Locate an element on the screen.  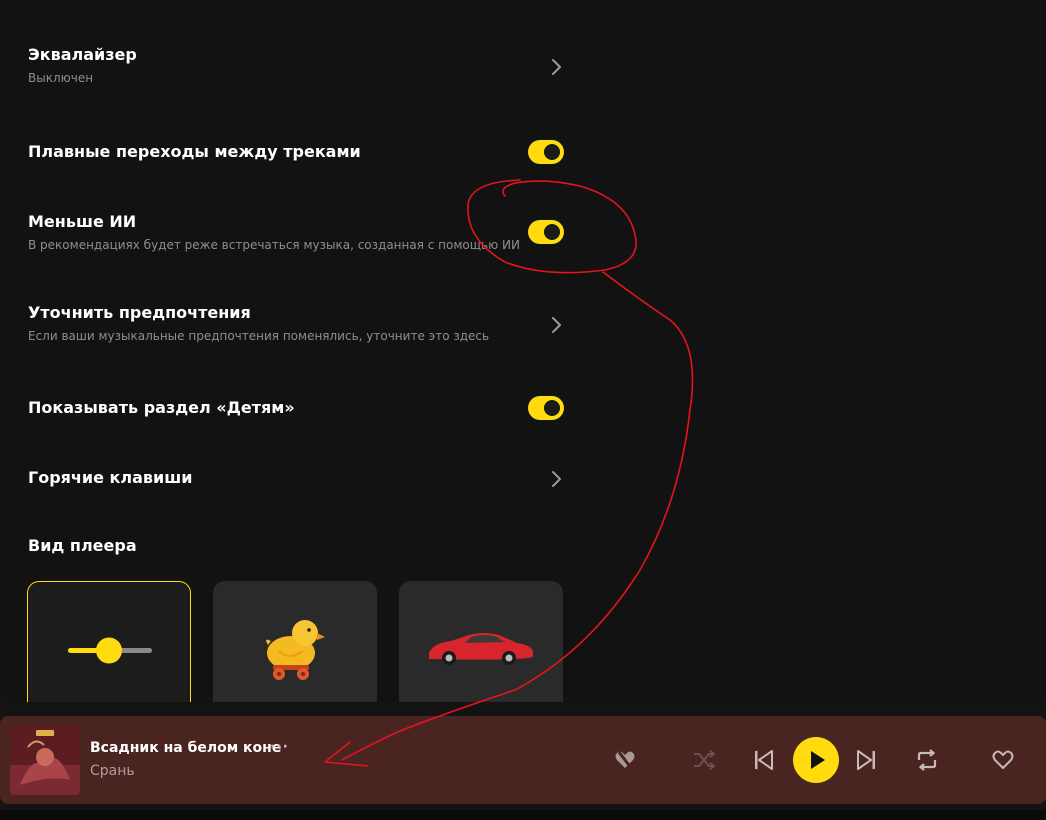
crossfade-row: Плавные переходы между треками is located at coordinates (296, 153).